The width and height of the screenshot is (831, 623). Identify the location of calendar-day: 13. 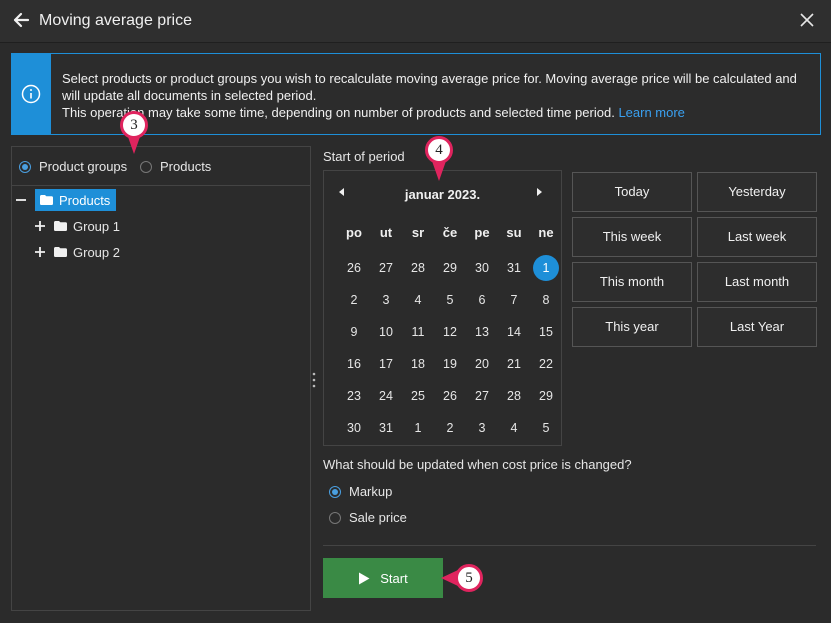
(482, 332).